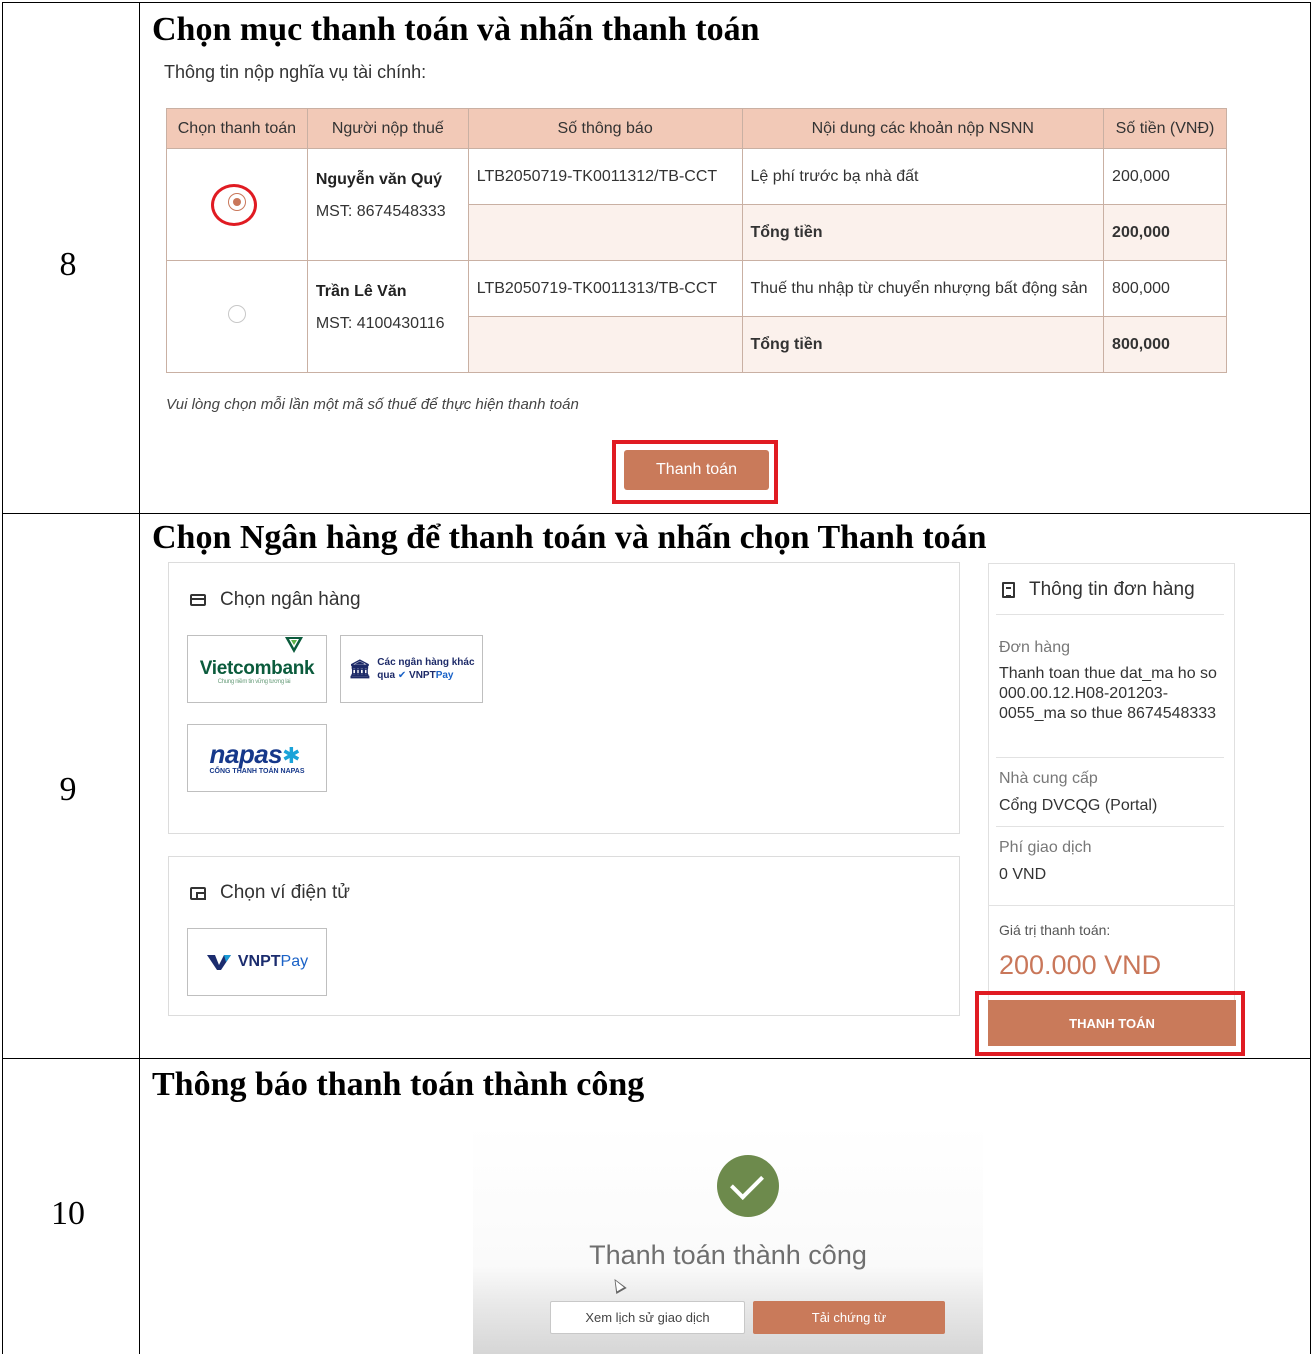 The width and height of the screenshot is (1316, 1354). Describe the element at coordinates (1048, 778) in the screenshot. I see `provider-label: Nhà cung cấp` at that location.